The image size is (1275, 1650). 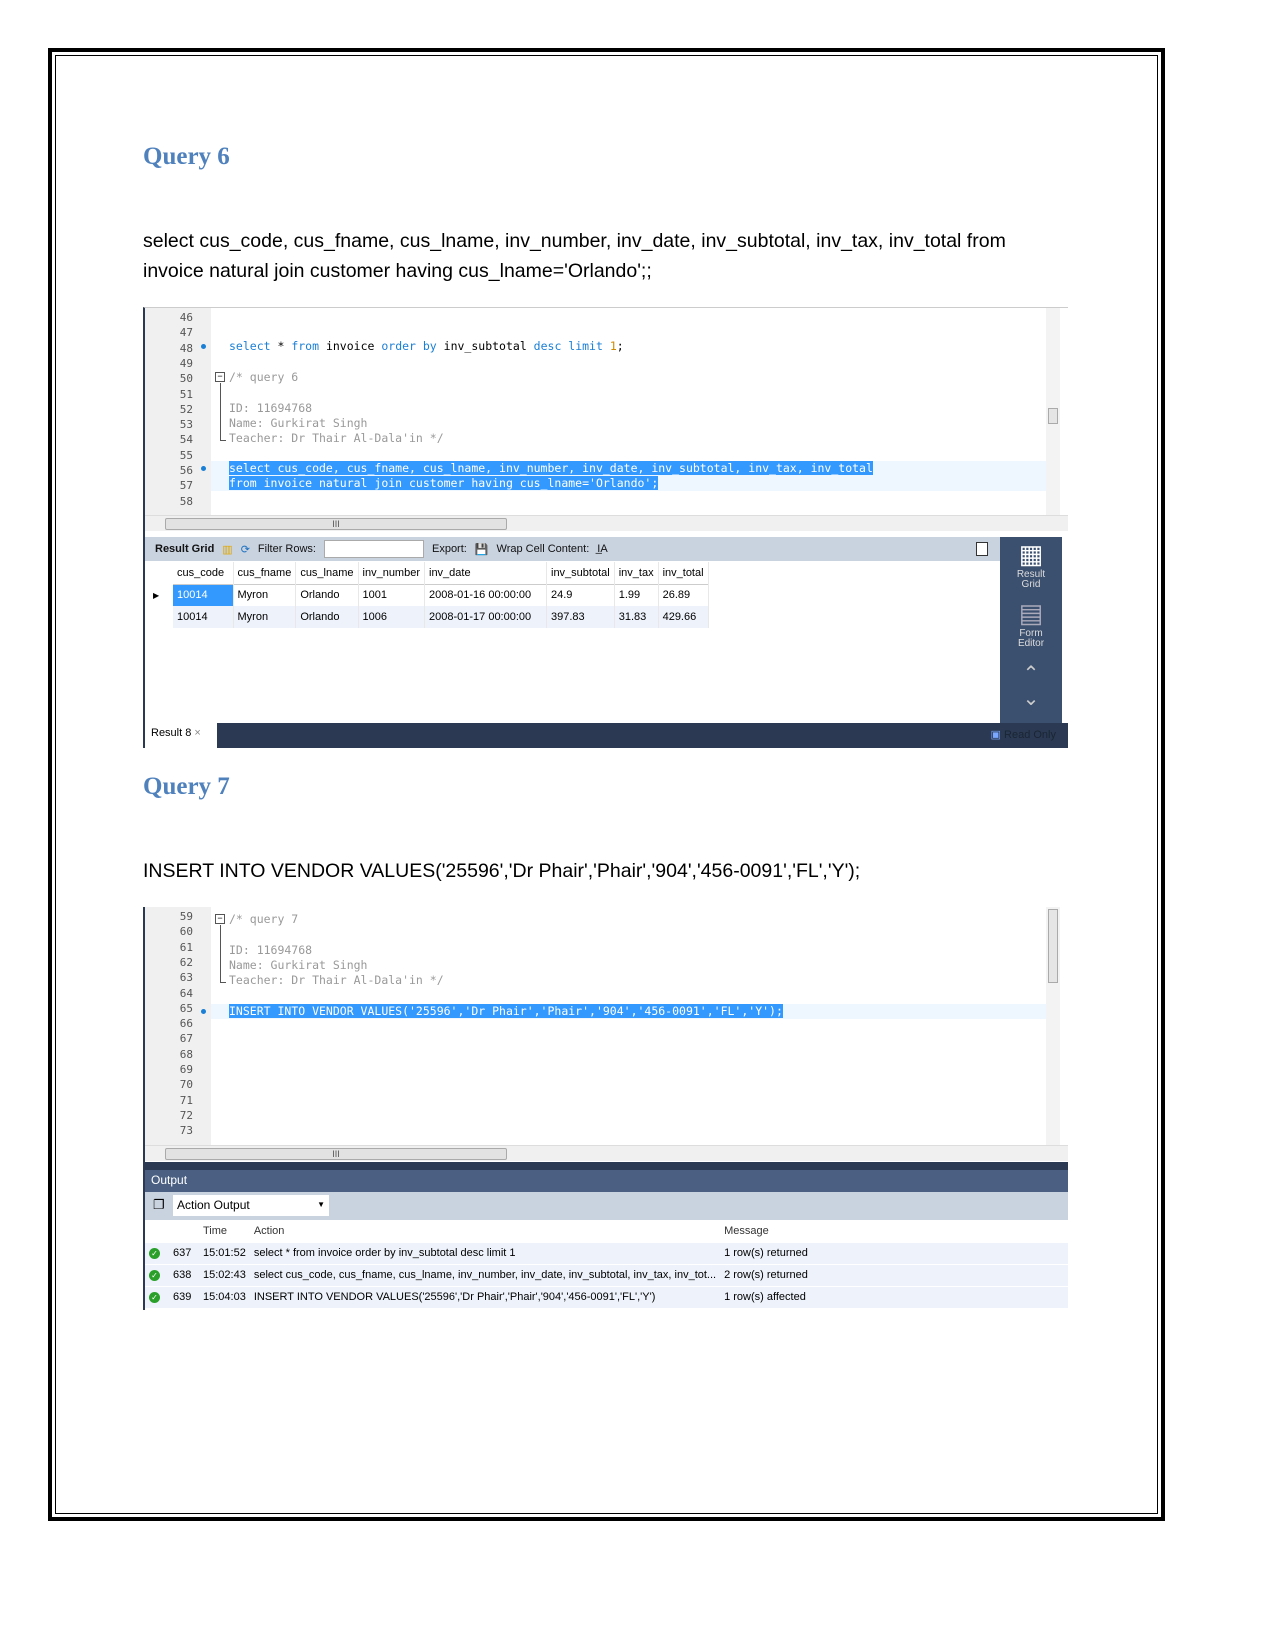 What do you see at coordinates (485, 573) in the screenshot?
I see `column-header: inv_date` at bounding box center [485, 573].